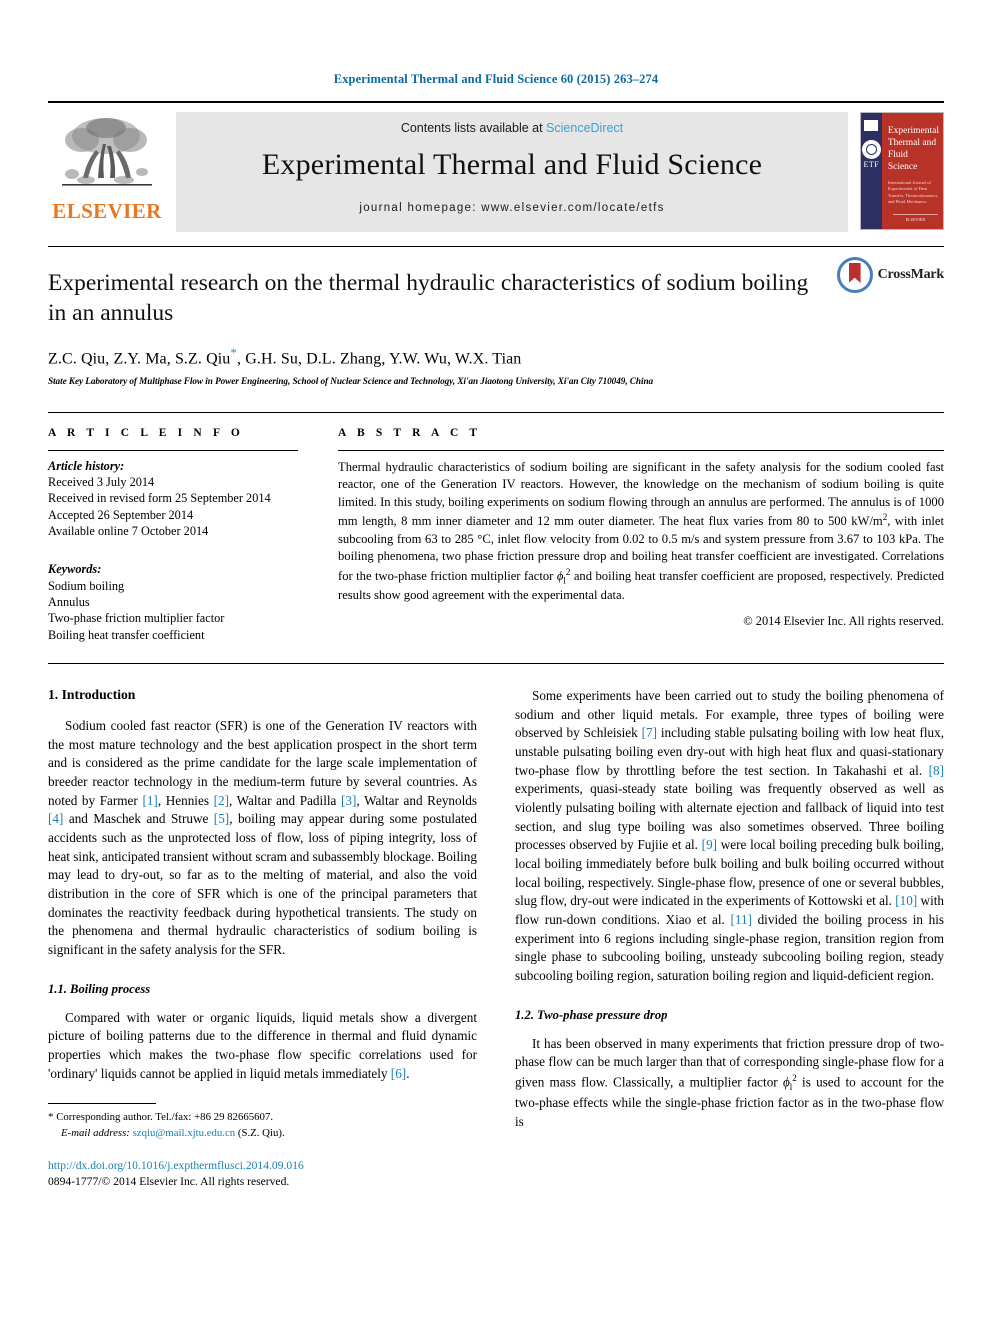 This screenshot has height=1323, width=992. What do you see at coordinates (871, 171) in the screenshot?
I see `cover-left-stripe: ETF` at bounding box center [871, 171].